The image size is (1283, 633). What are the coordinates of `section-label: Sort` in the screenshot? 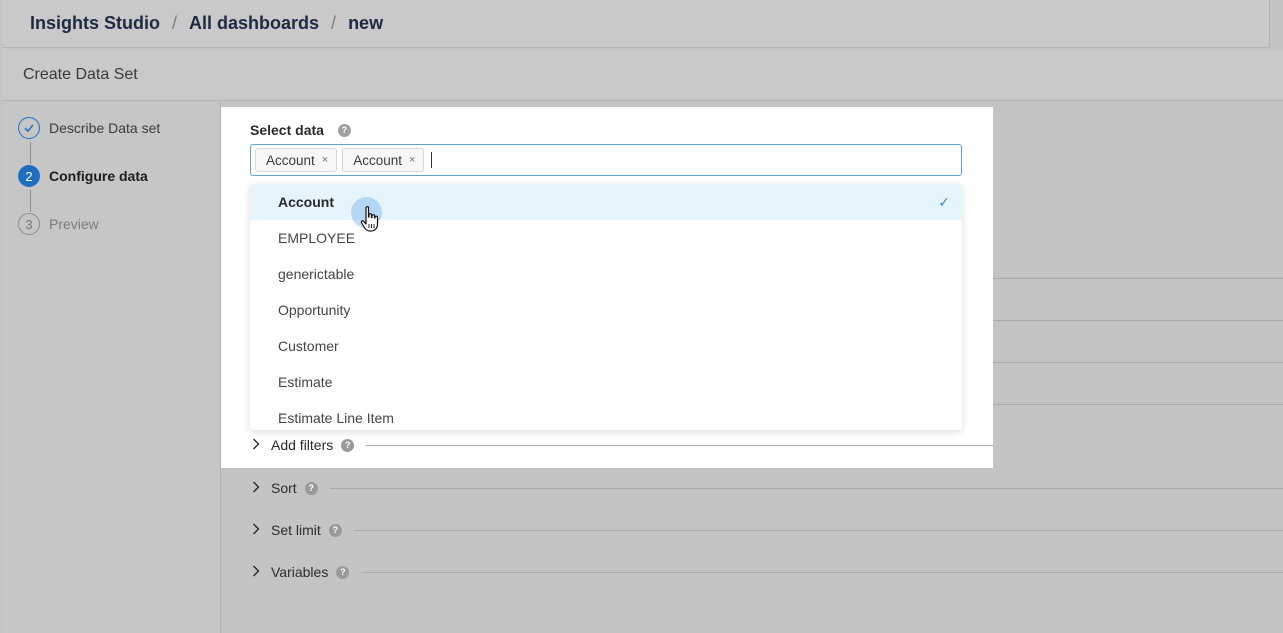 It's located at (284, 488).